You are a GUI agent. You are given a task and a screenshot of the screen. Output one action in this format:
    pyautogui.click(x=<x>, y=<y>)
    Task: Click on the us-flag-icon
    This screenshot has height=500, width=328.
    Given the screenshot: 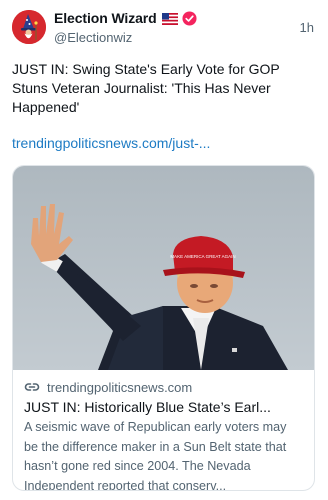 What is the action you would take?
    pyautogui.click(x=169, y=18)
    